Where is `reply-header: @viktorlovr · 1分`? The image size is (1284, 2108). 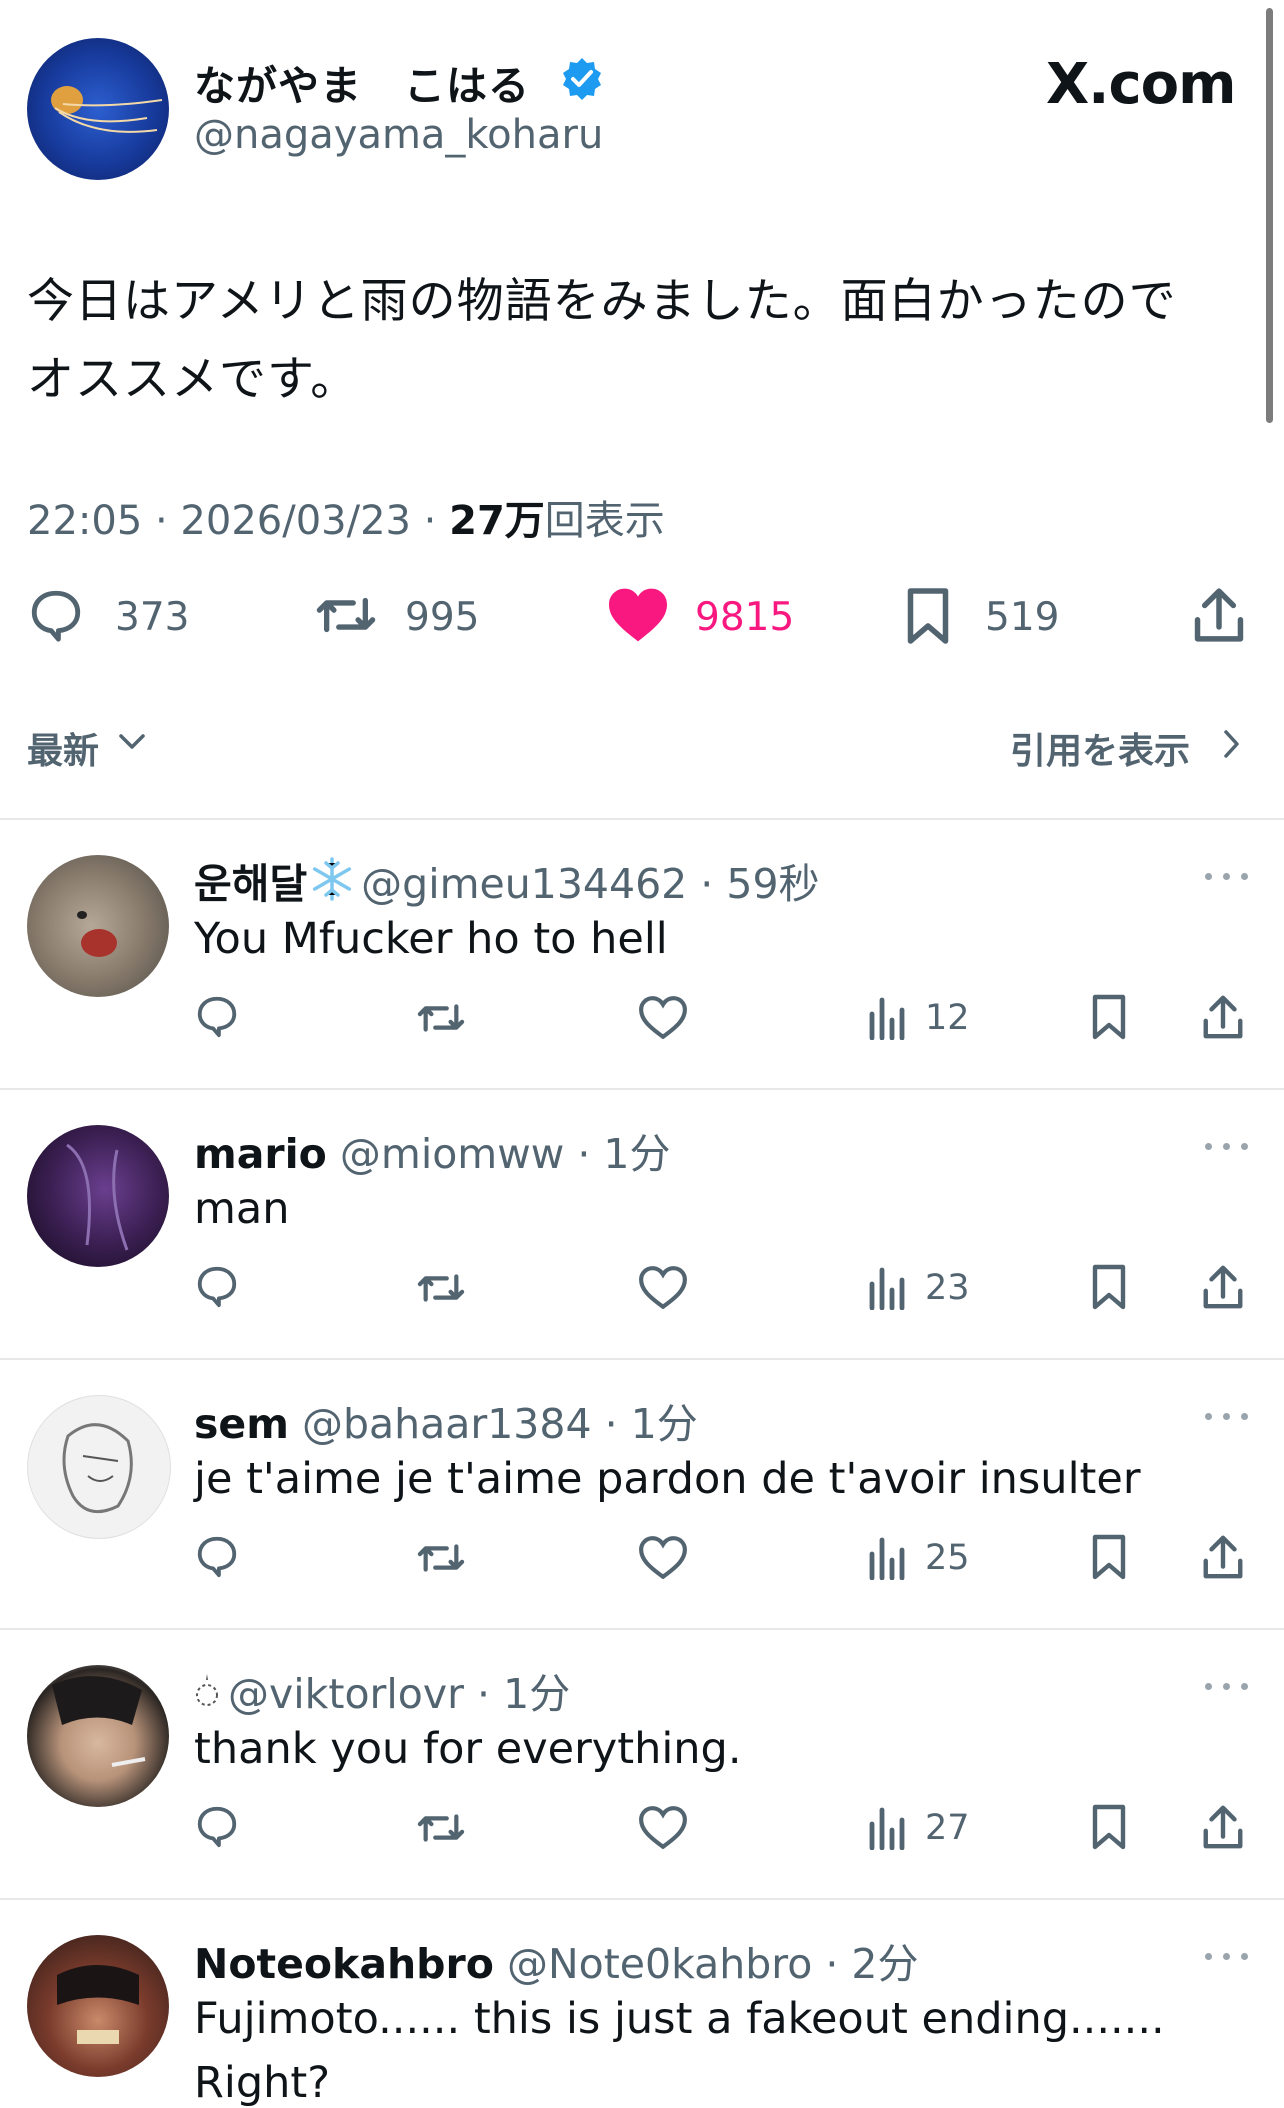
reply-header: @viktorlovr · 1分 is located at coordinates (382, 1690).